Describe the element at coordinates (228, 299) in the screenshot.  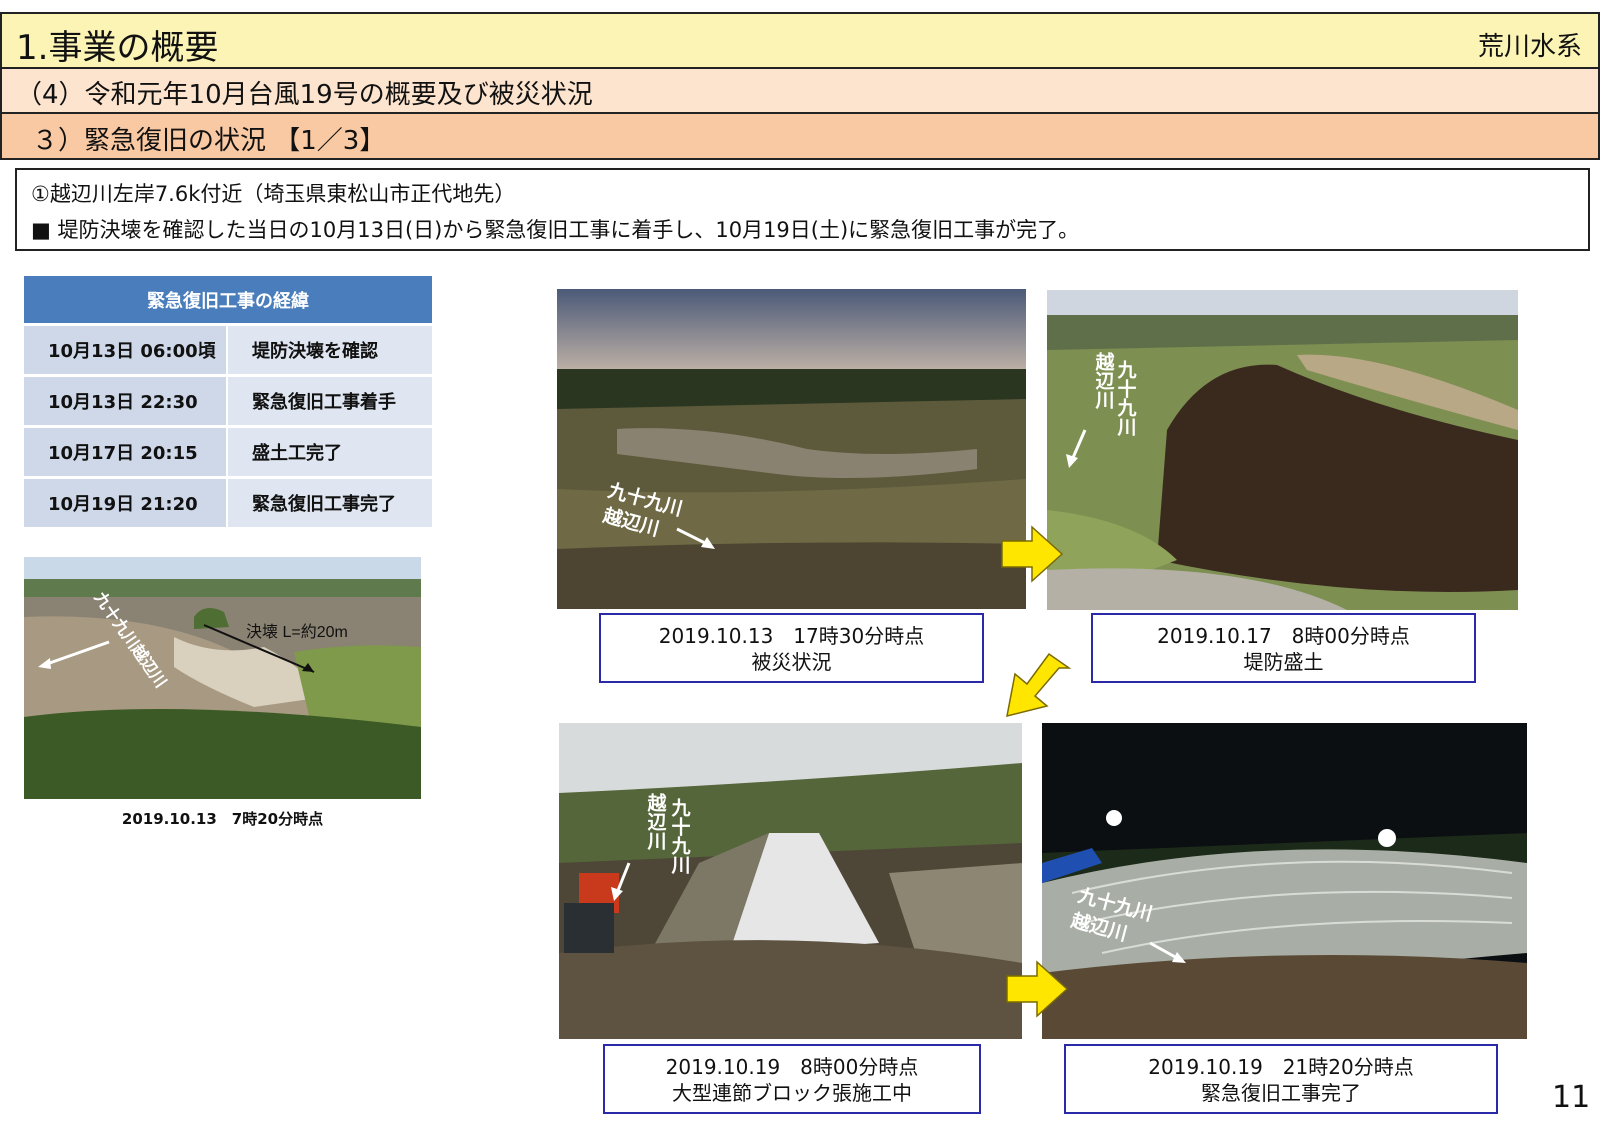
I see `timeline-header: 緊急復旧工事の経緯` at that location.